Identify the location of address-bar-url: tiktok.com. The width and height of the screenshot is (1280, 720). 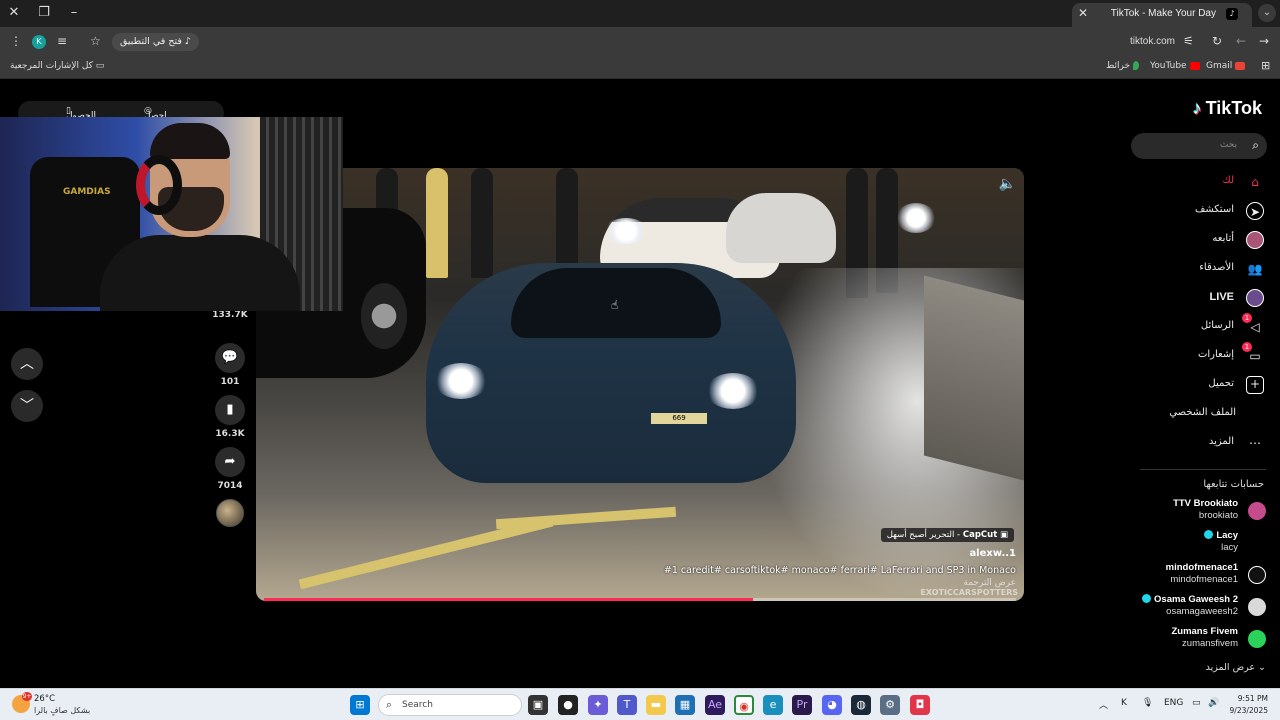
(1152, 41).